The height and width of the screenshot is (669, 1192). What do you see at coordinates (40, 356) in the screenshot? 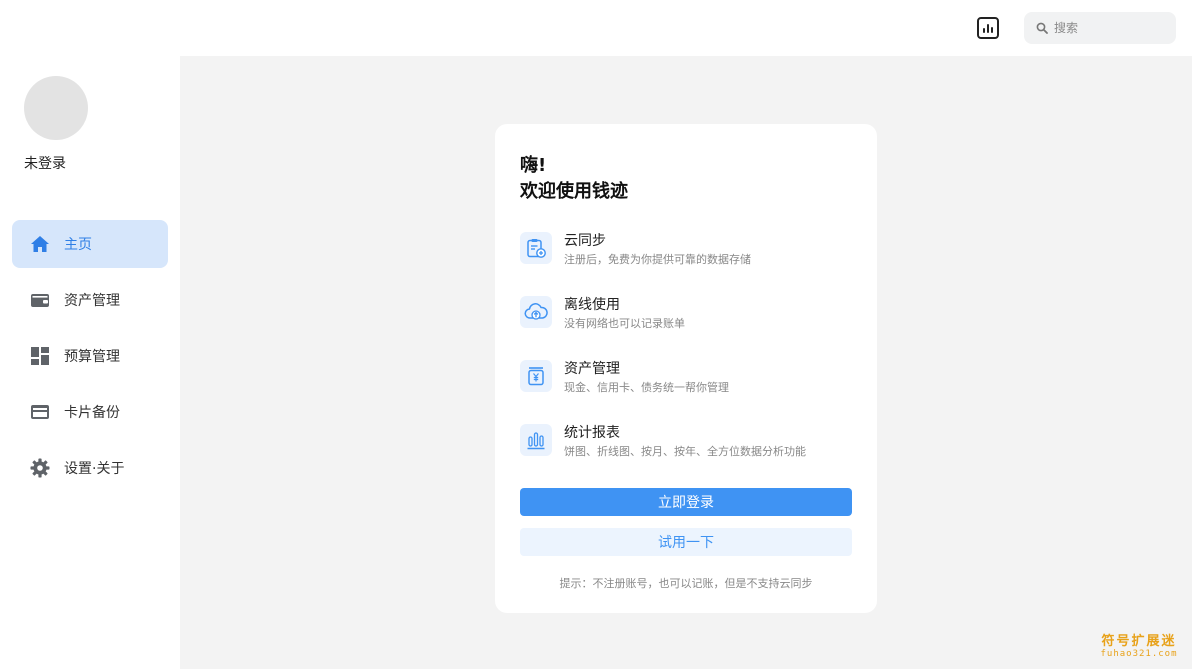
I see `dashboard-icon` at bounding box center [40, 356].